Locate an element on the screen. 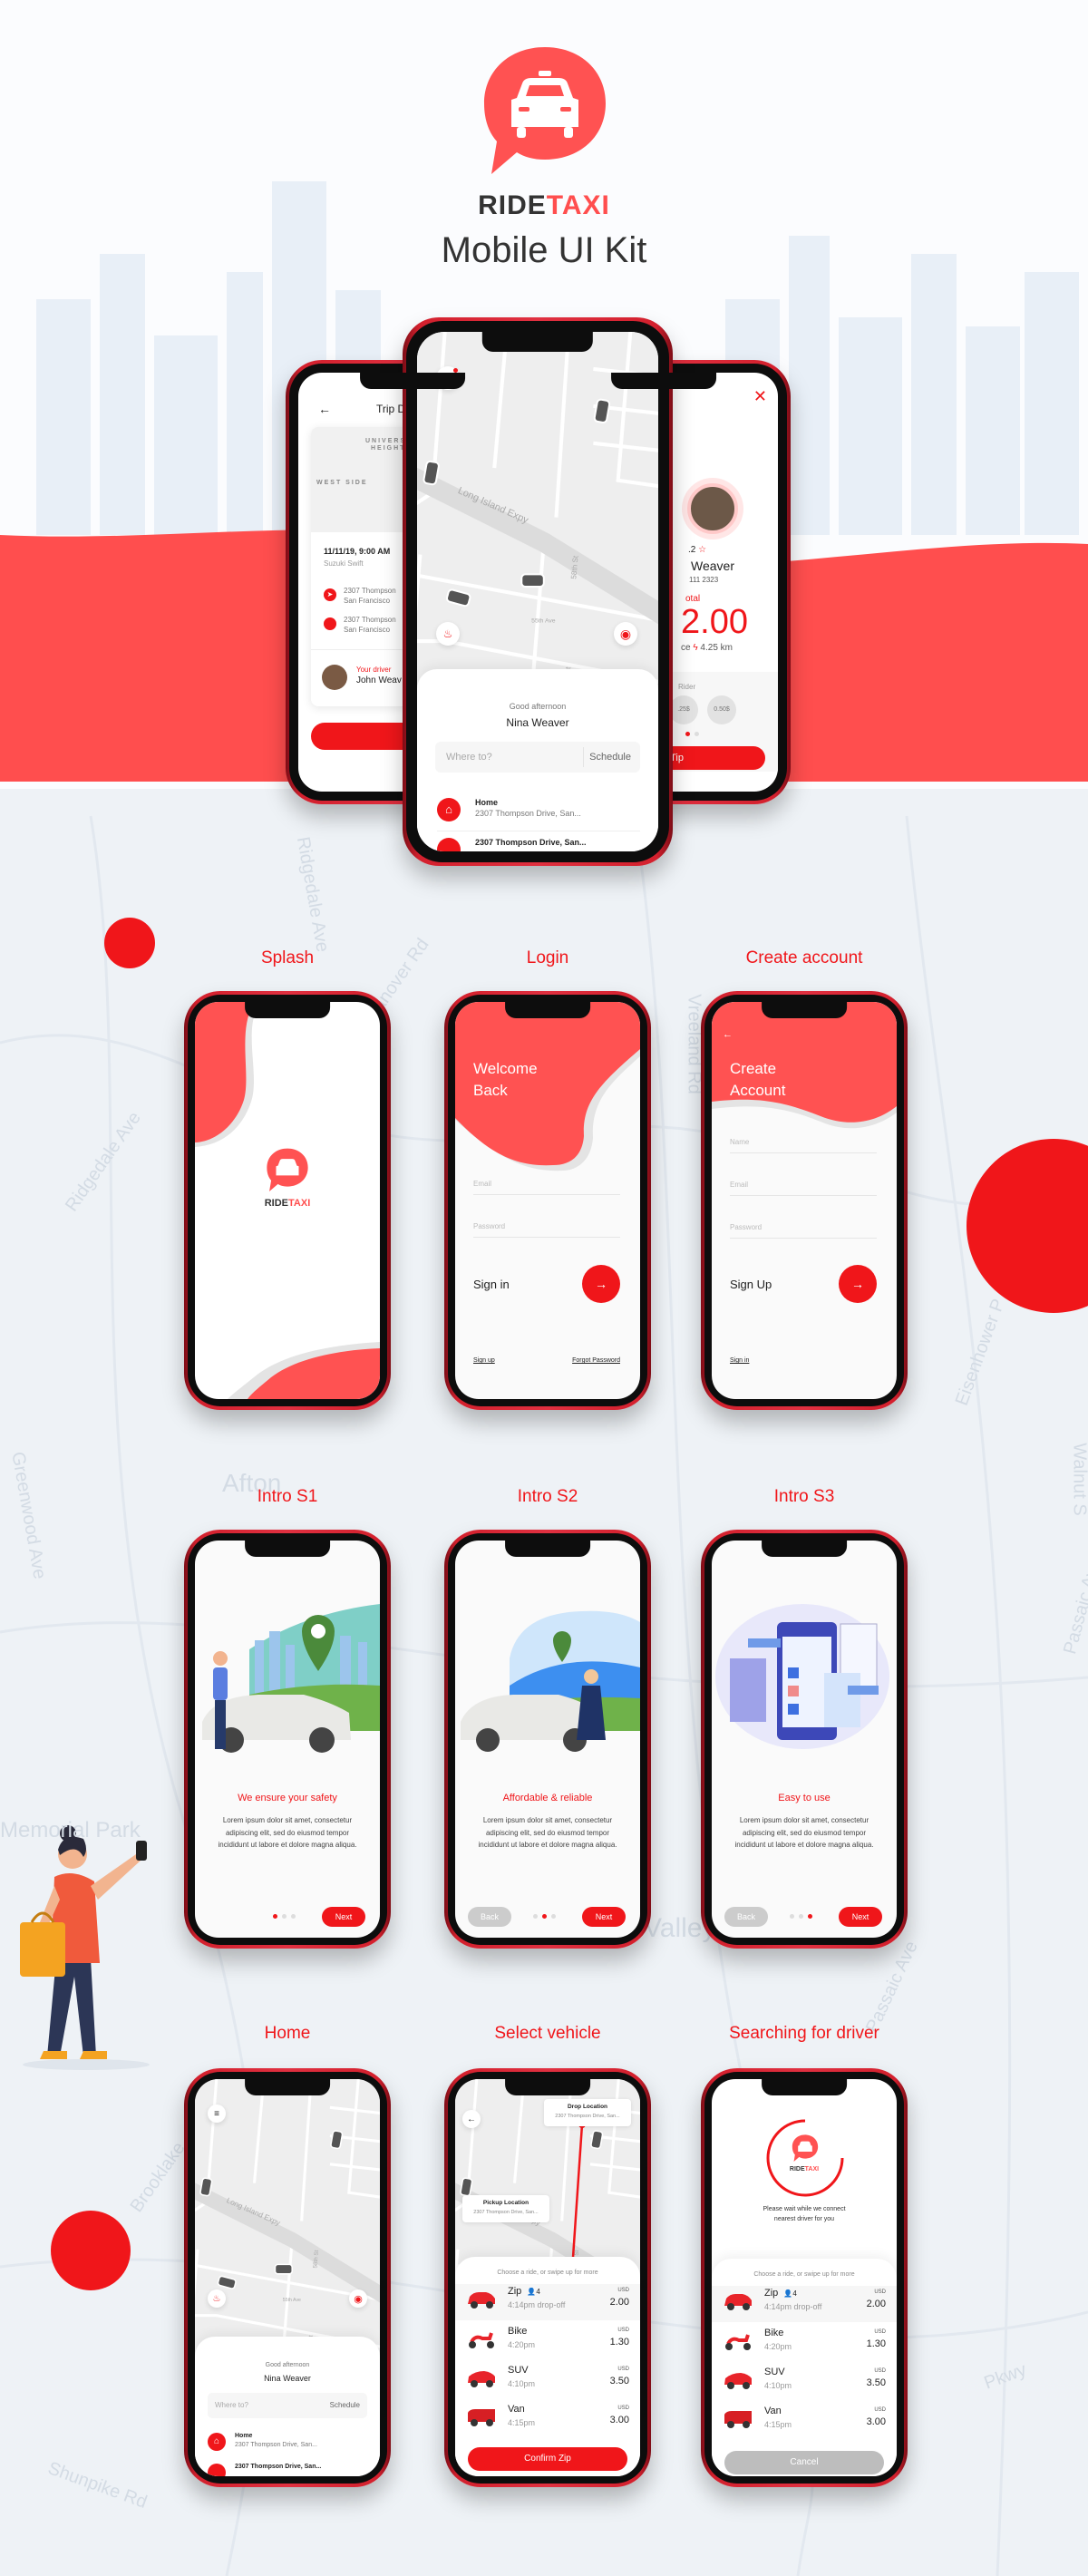 This screenshot has height=2576, width=1088. vehicle-name: Van is located at coordinates (516, 2409).